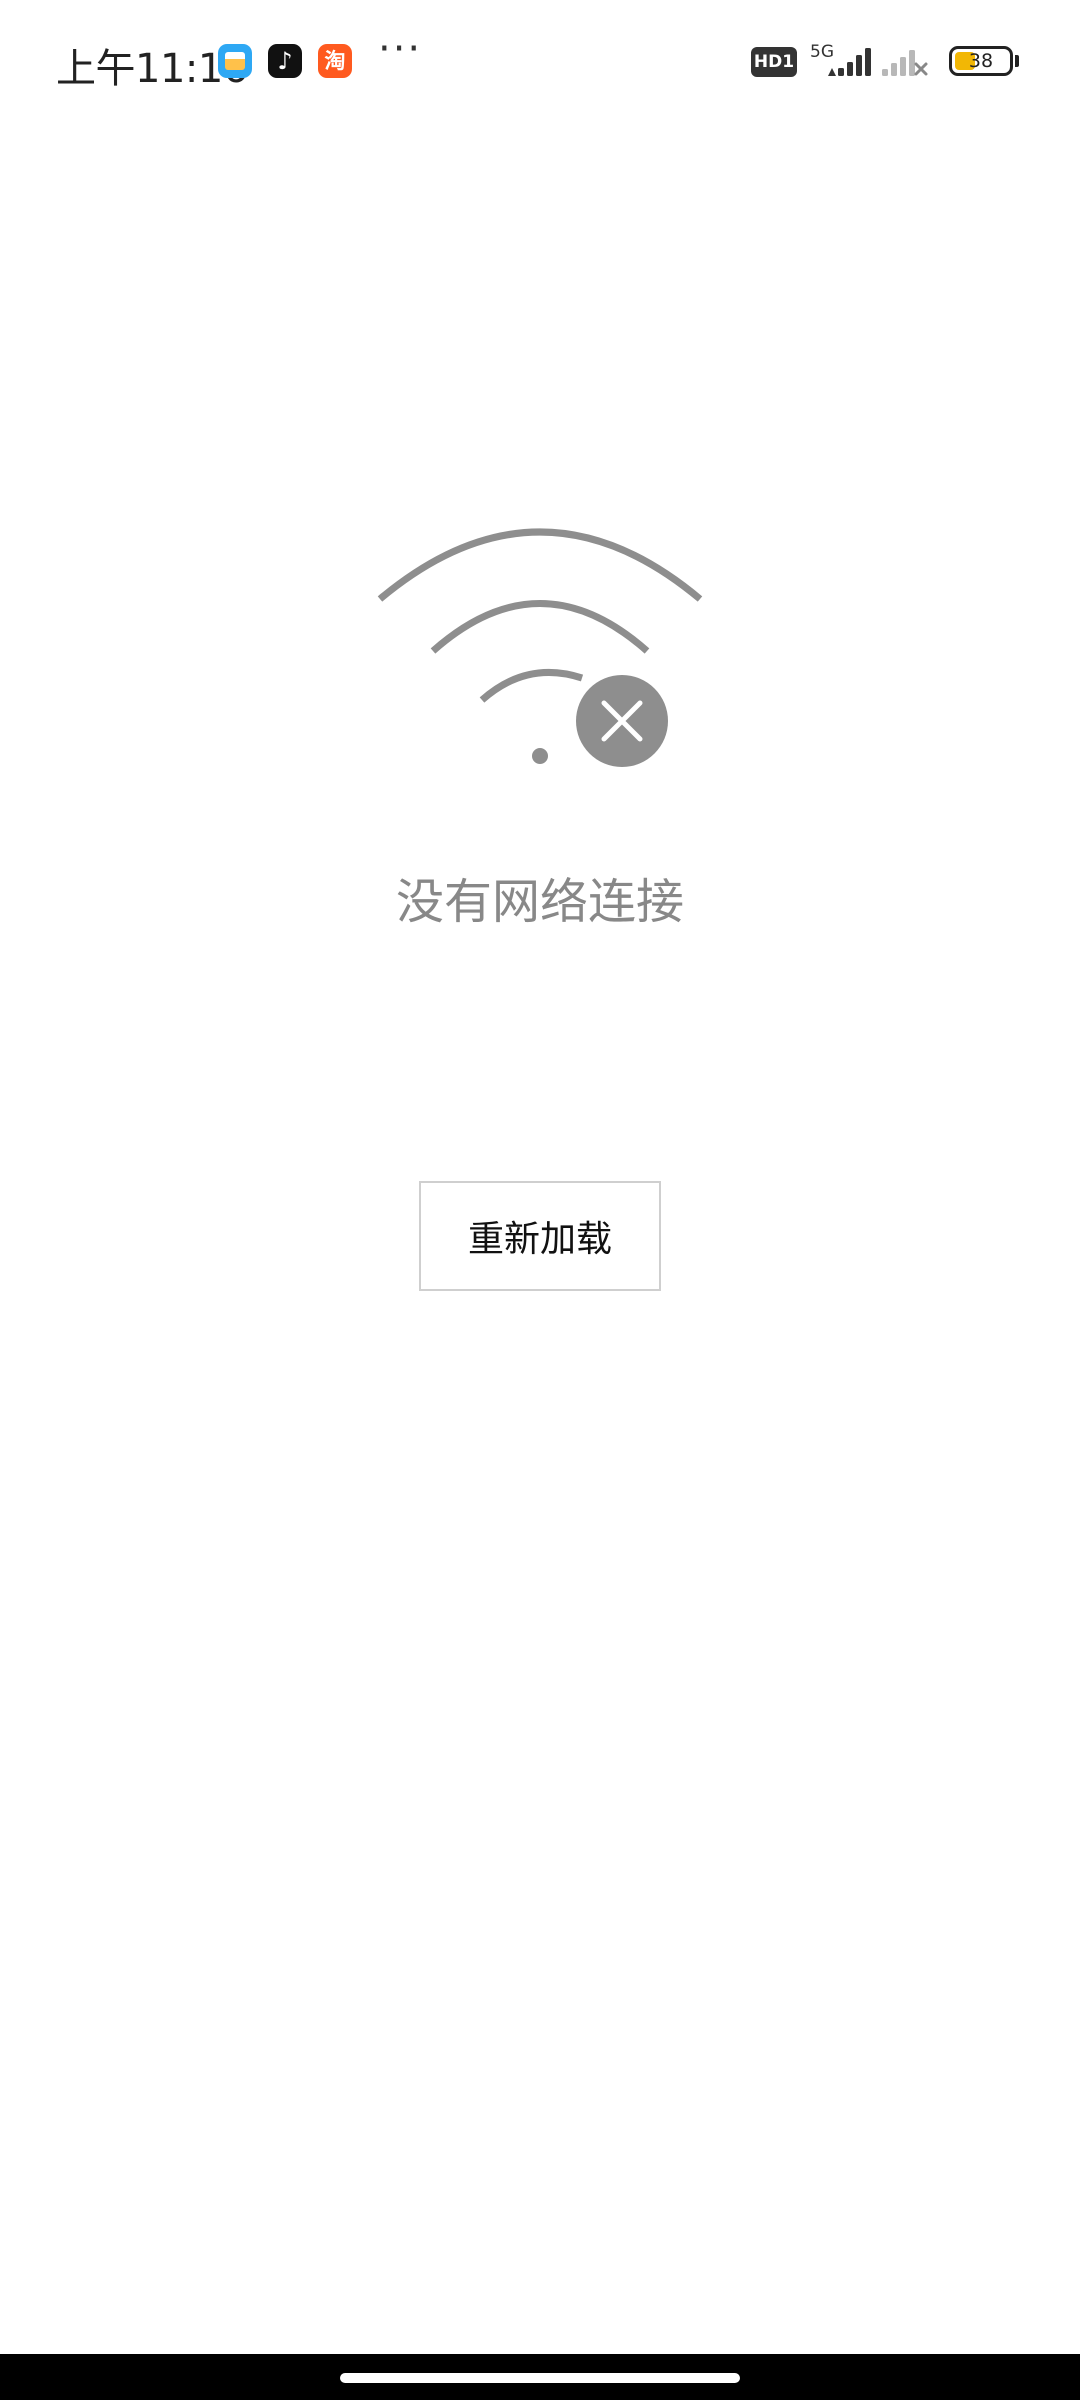 This screenshot has height=2400, width=1080. Describe the element at coordinates (335, 61) in the screenshot. I see `taobao-app-icon: 淘` at that location.